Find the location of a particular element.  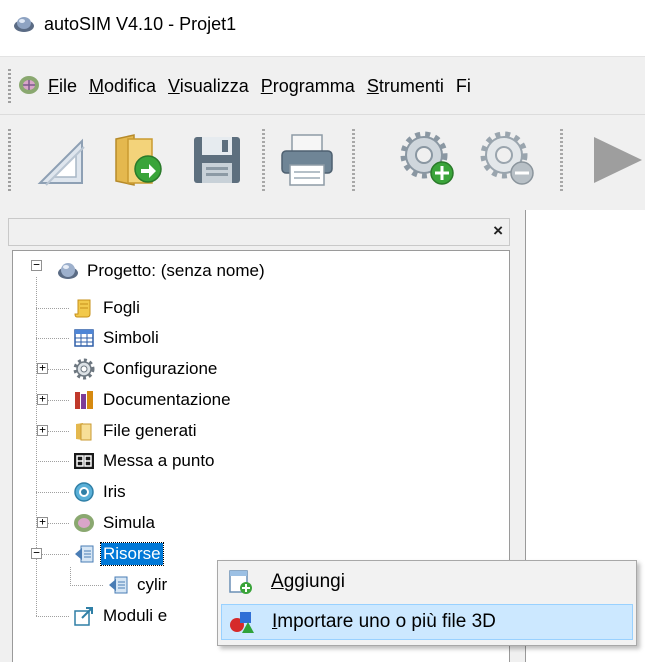

menu-fi-truncated: Fi is located at coordinates (465, 86).